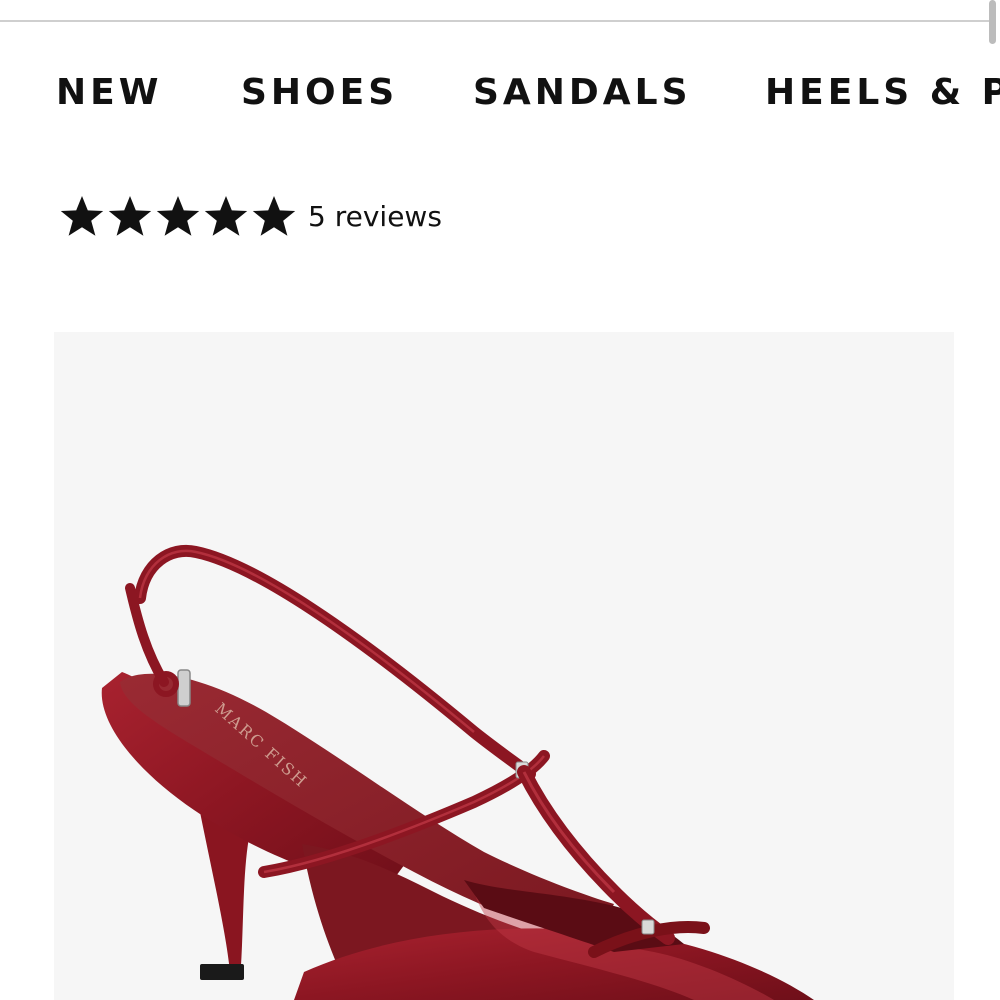 Image resolution: width=1000 pixels, height=1000 pixels. I want to click on star-rating, so click(178, 216).